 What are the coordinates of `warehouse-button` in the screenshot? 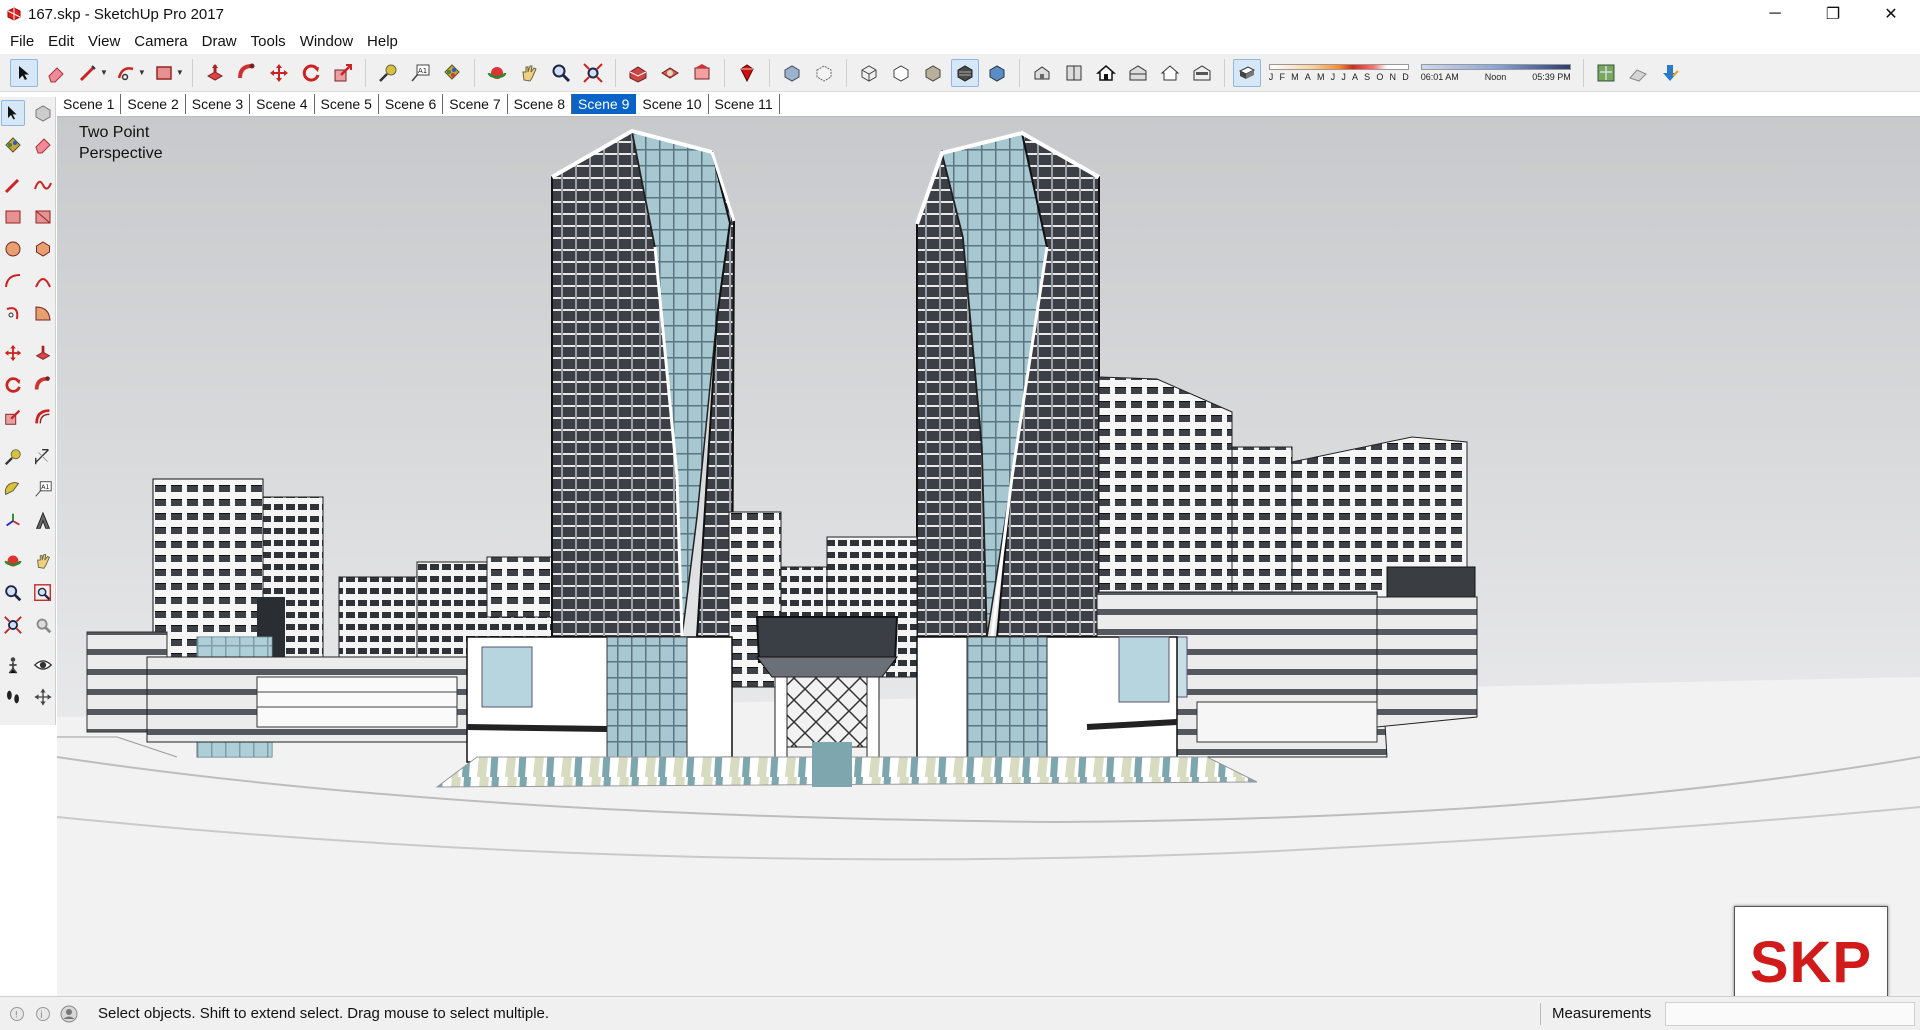 It's located at (638, 73).